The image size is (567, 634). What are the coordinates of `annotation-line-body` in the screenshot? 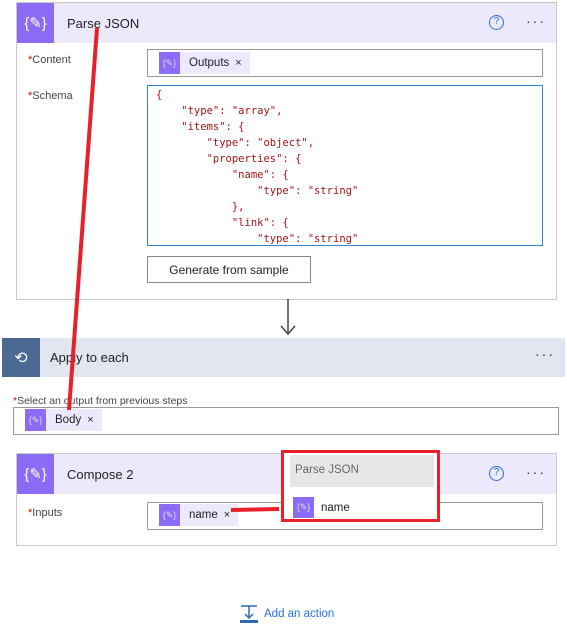 It's located at (83, 219).